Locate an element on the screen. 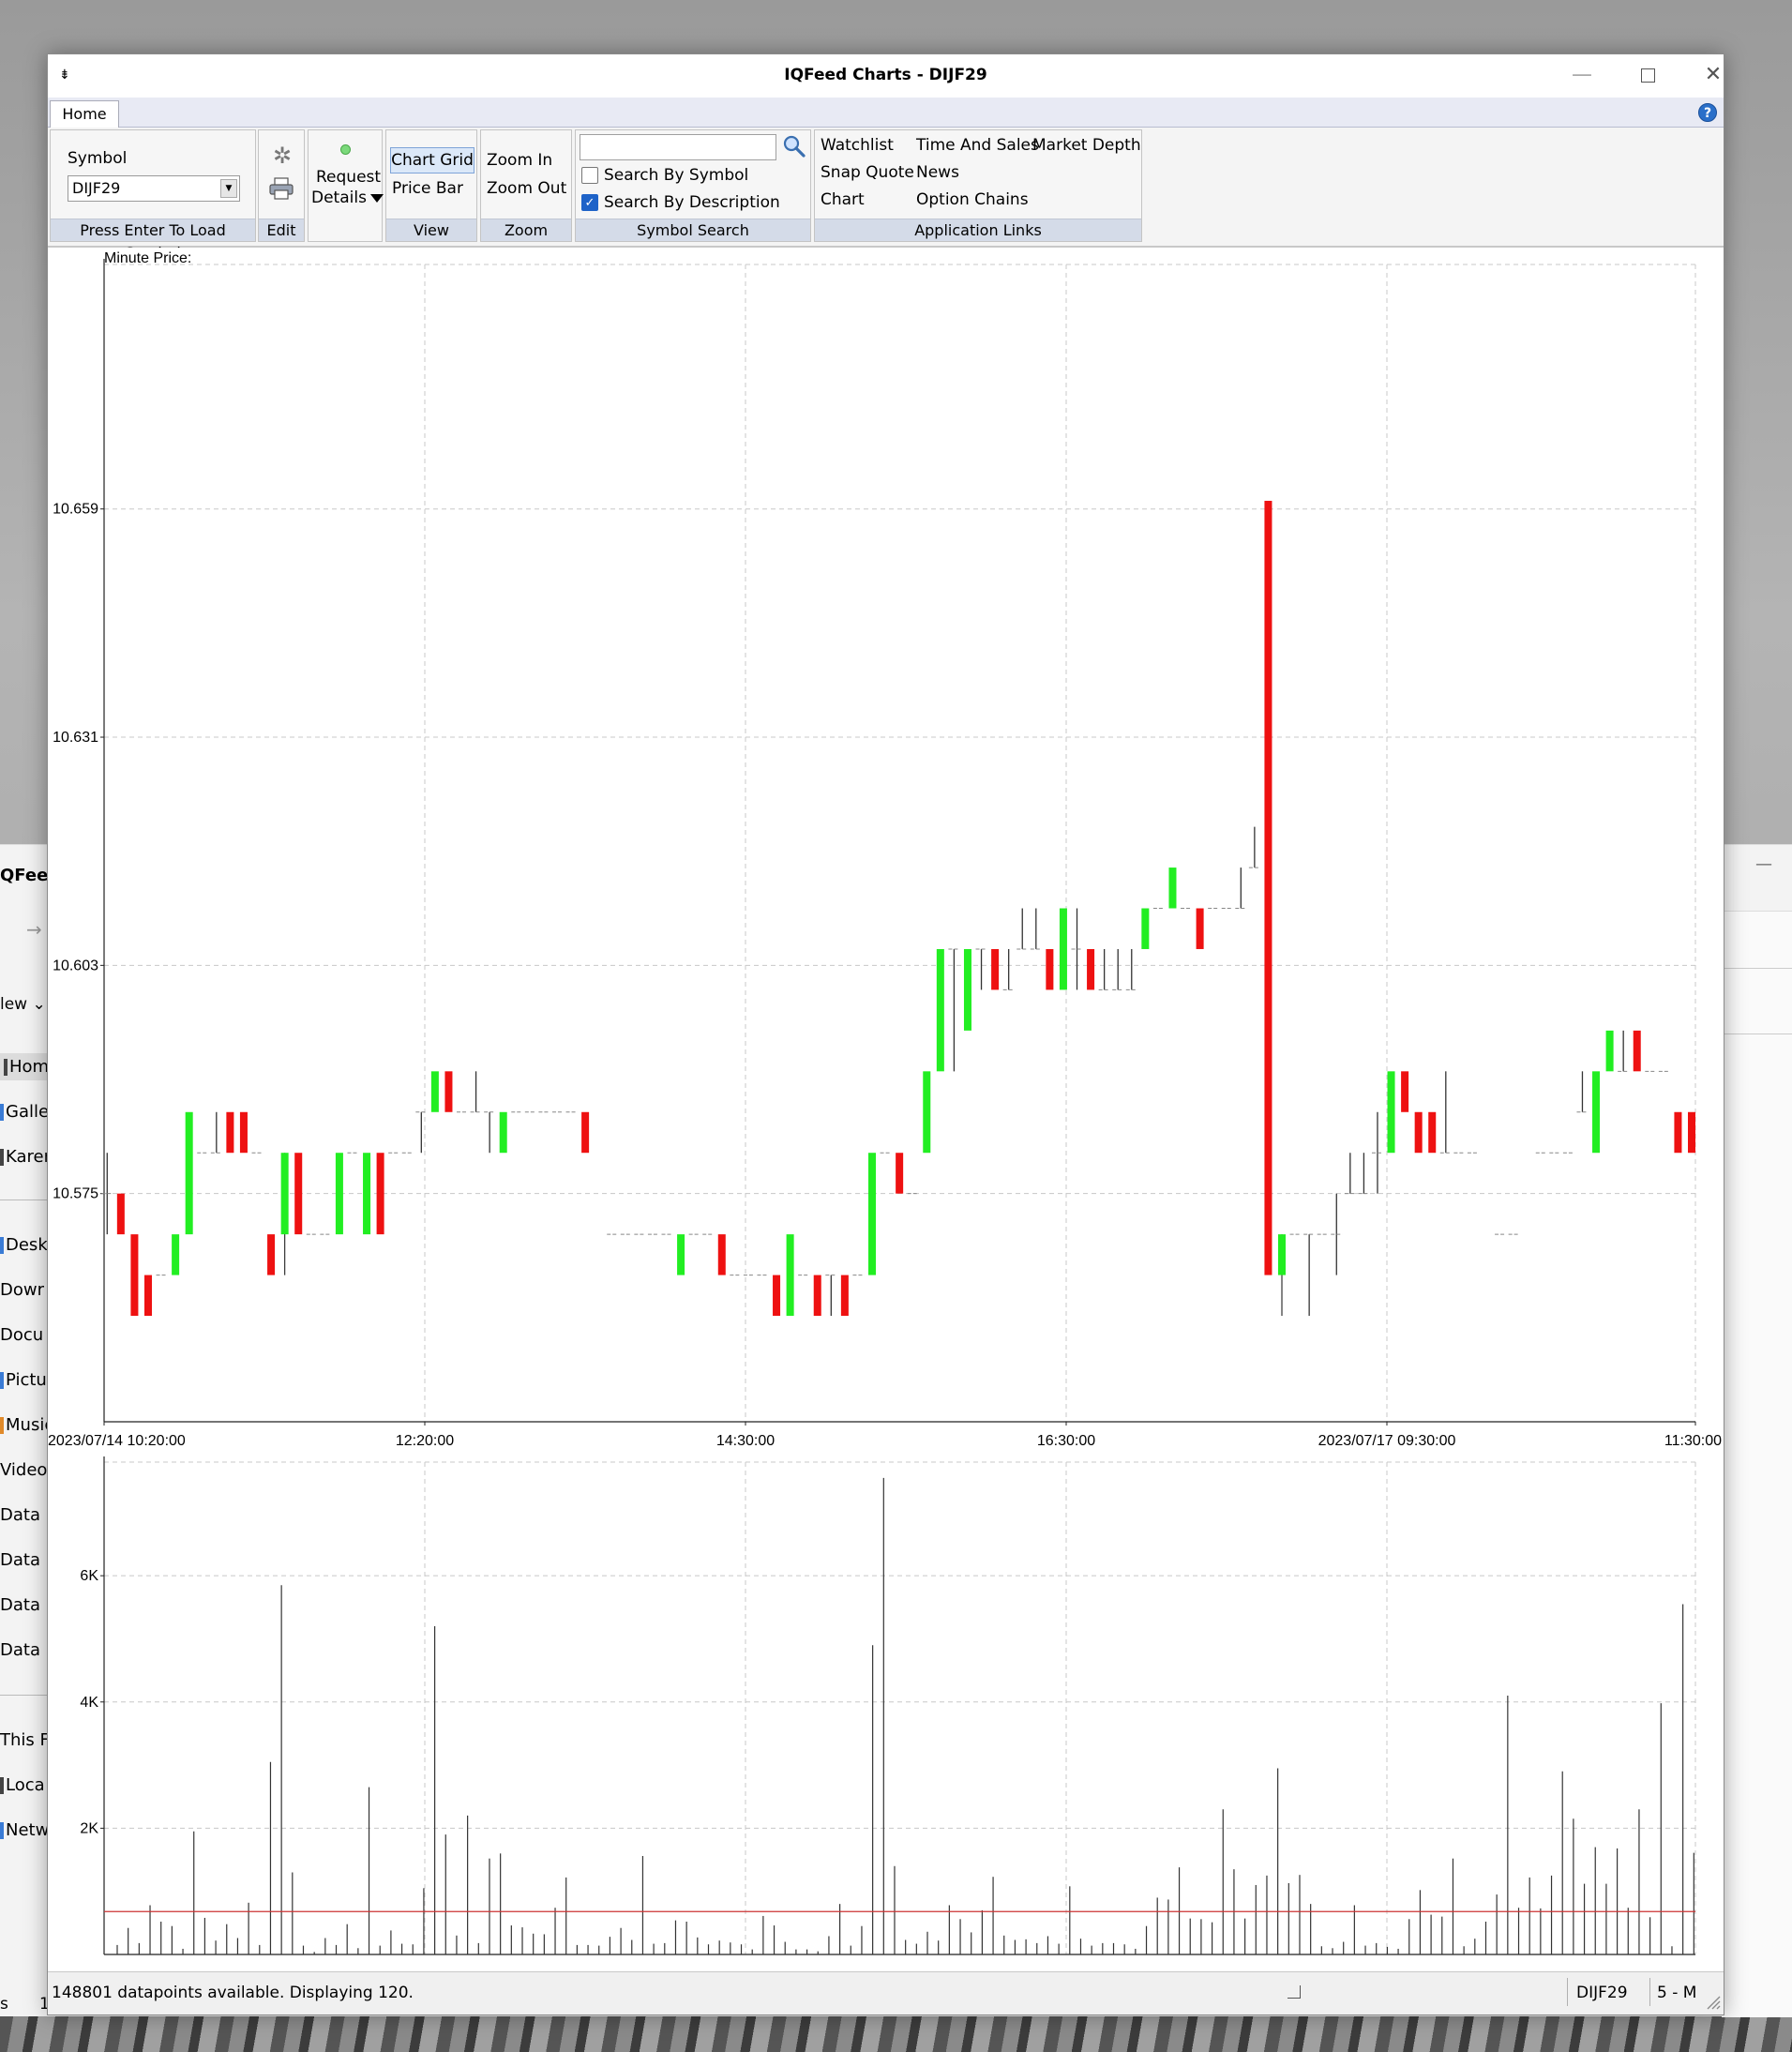  printer-icon is located at coordinates (281, 188).